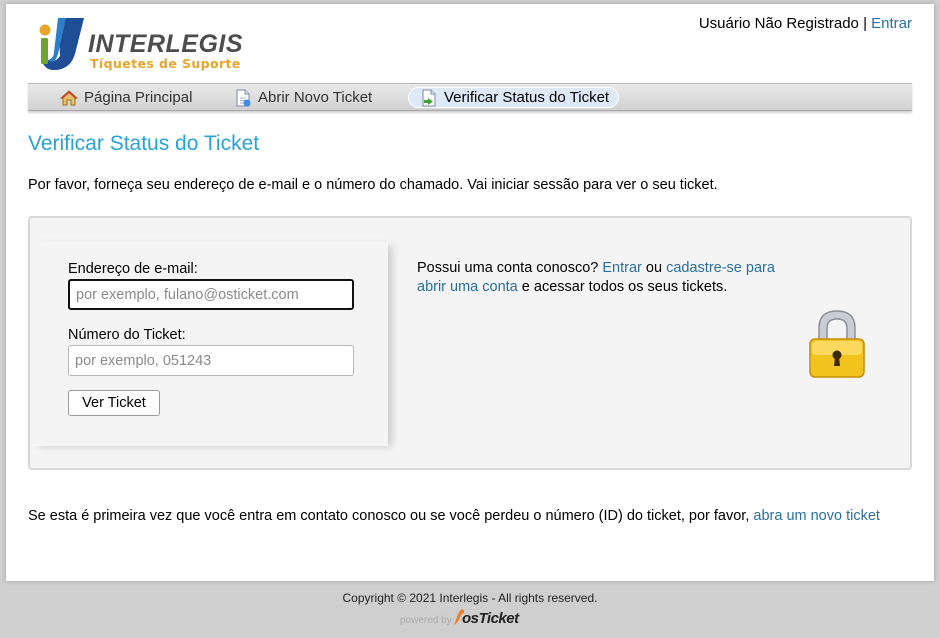 This screenshot has width=940, height=638. What do you see at coordinates (426, 620) in the screenshot?
I see `powered-by-label: powered by` at bounding box center [426, 620].